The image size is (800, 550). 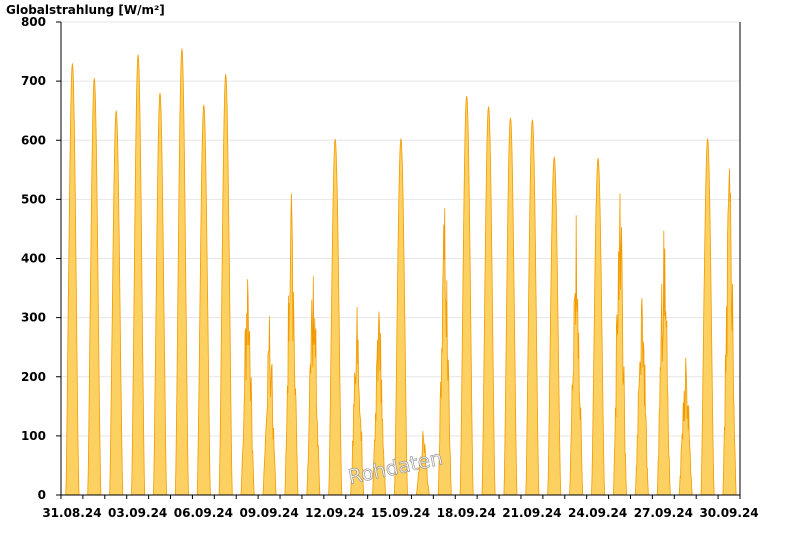 What do you see at coordinates (663, 513) in the screenshot?
I see `x-tick-label: 27.09.24` at bounding box center [663, 513].